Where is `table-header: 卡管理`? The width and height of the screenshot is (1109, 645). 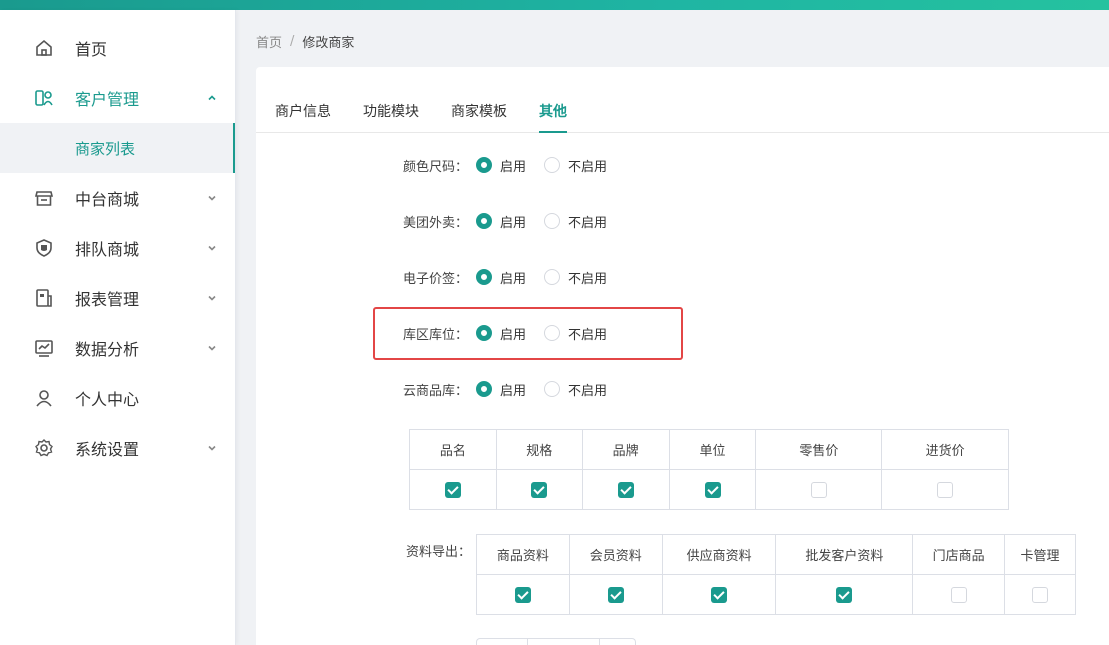 table-header: 卡管理 is located at coordinates (1040, 554).